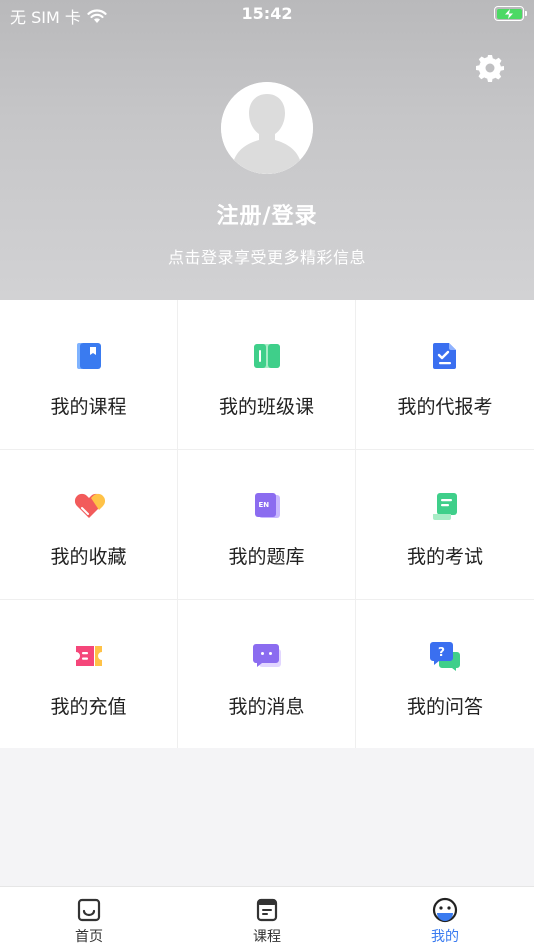 The height and width of the screenshot is (950, 534). What do you see at coordinates (89, 375) in the screenshot?
I see `menu-item-my-courses: 我的课程` at bounding box center [89, 375].